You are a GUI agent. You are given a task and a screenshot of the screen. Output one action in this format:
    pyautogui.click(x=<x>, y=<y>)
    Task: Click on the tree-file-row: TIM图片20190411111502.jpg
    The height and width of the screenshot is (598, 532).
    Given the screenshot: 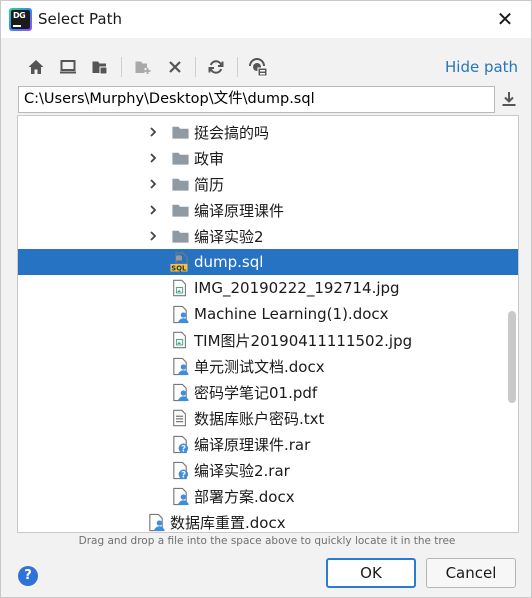 What is the action you would take?
    pyautogui.click(x=268, y=340)
    